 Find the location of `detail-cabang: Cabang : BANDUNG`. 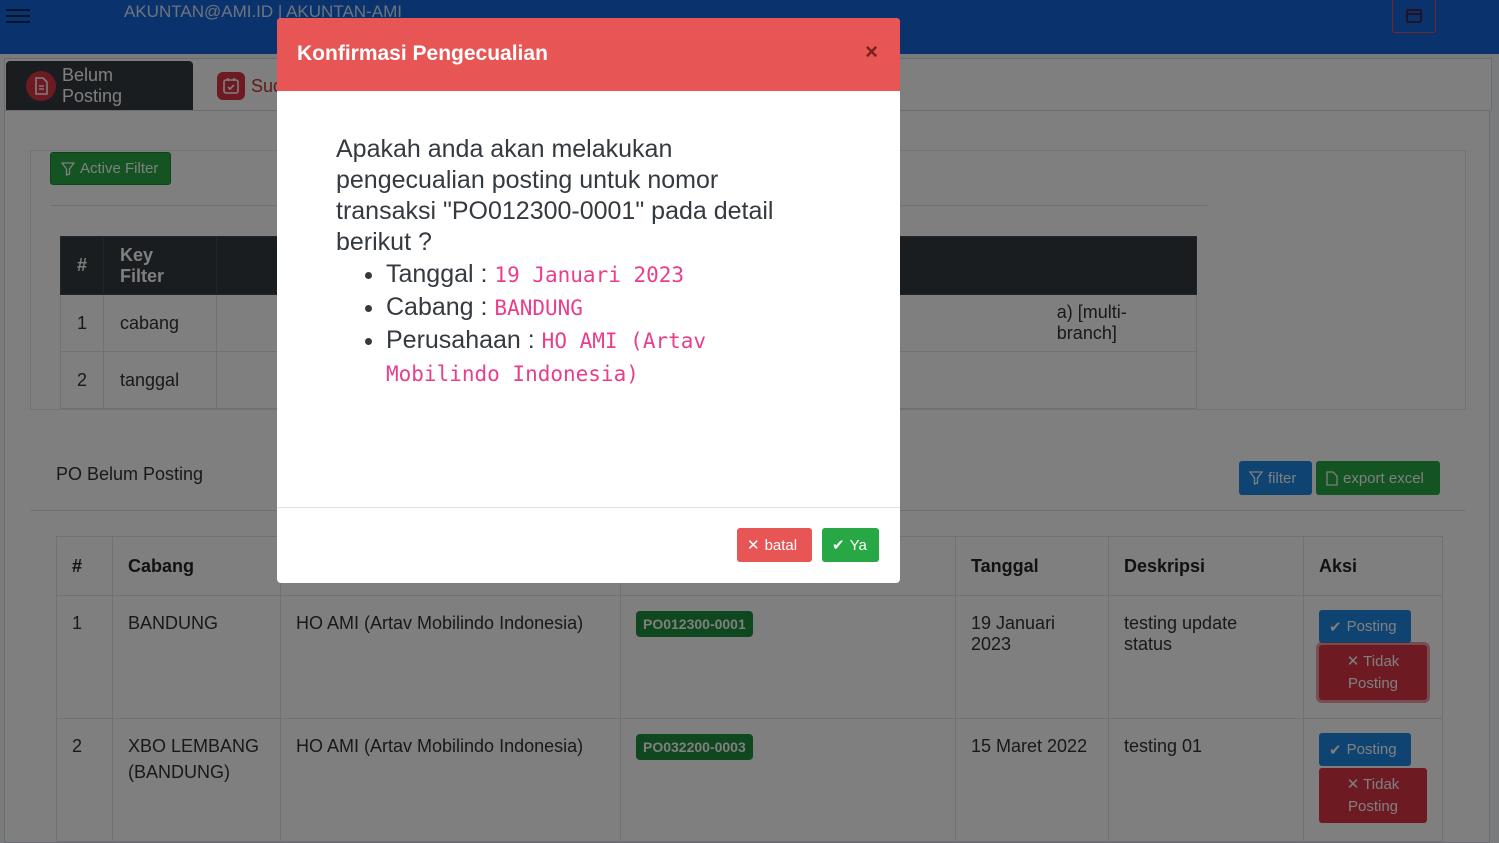

detail-cabang: Cabang : BANDUNG is located at coordinates (581, 307).